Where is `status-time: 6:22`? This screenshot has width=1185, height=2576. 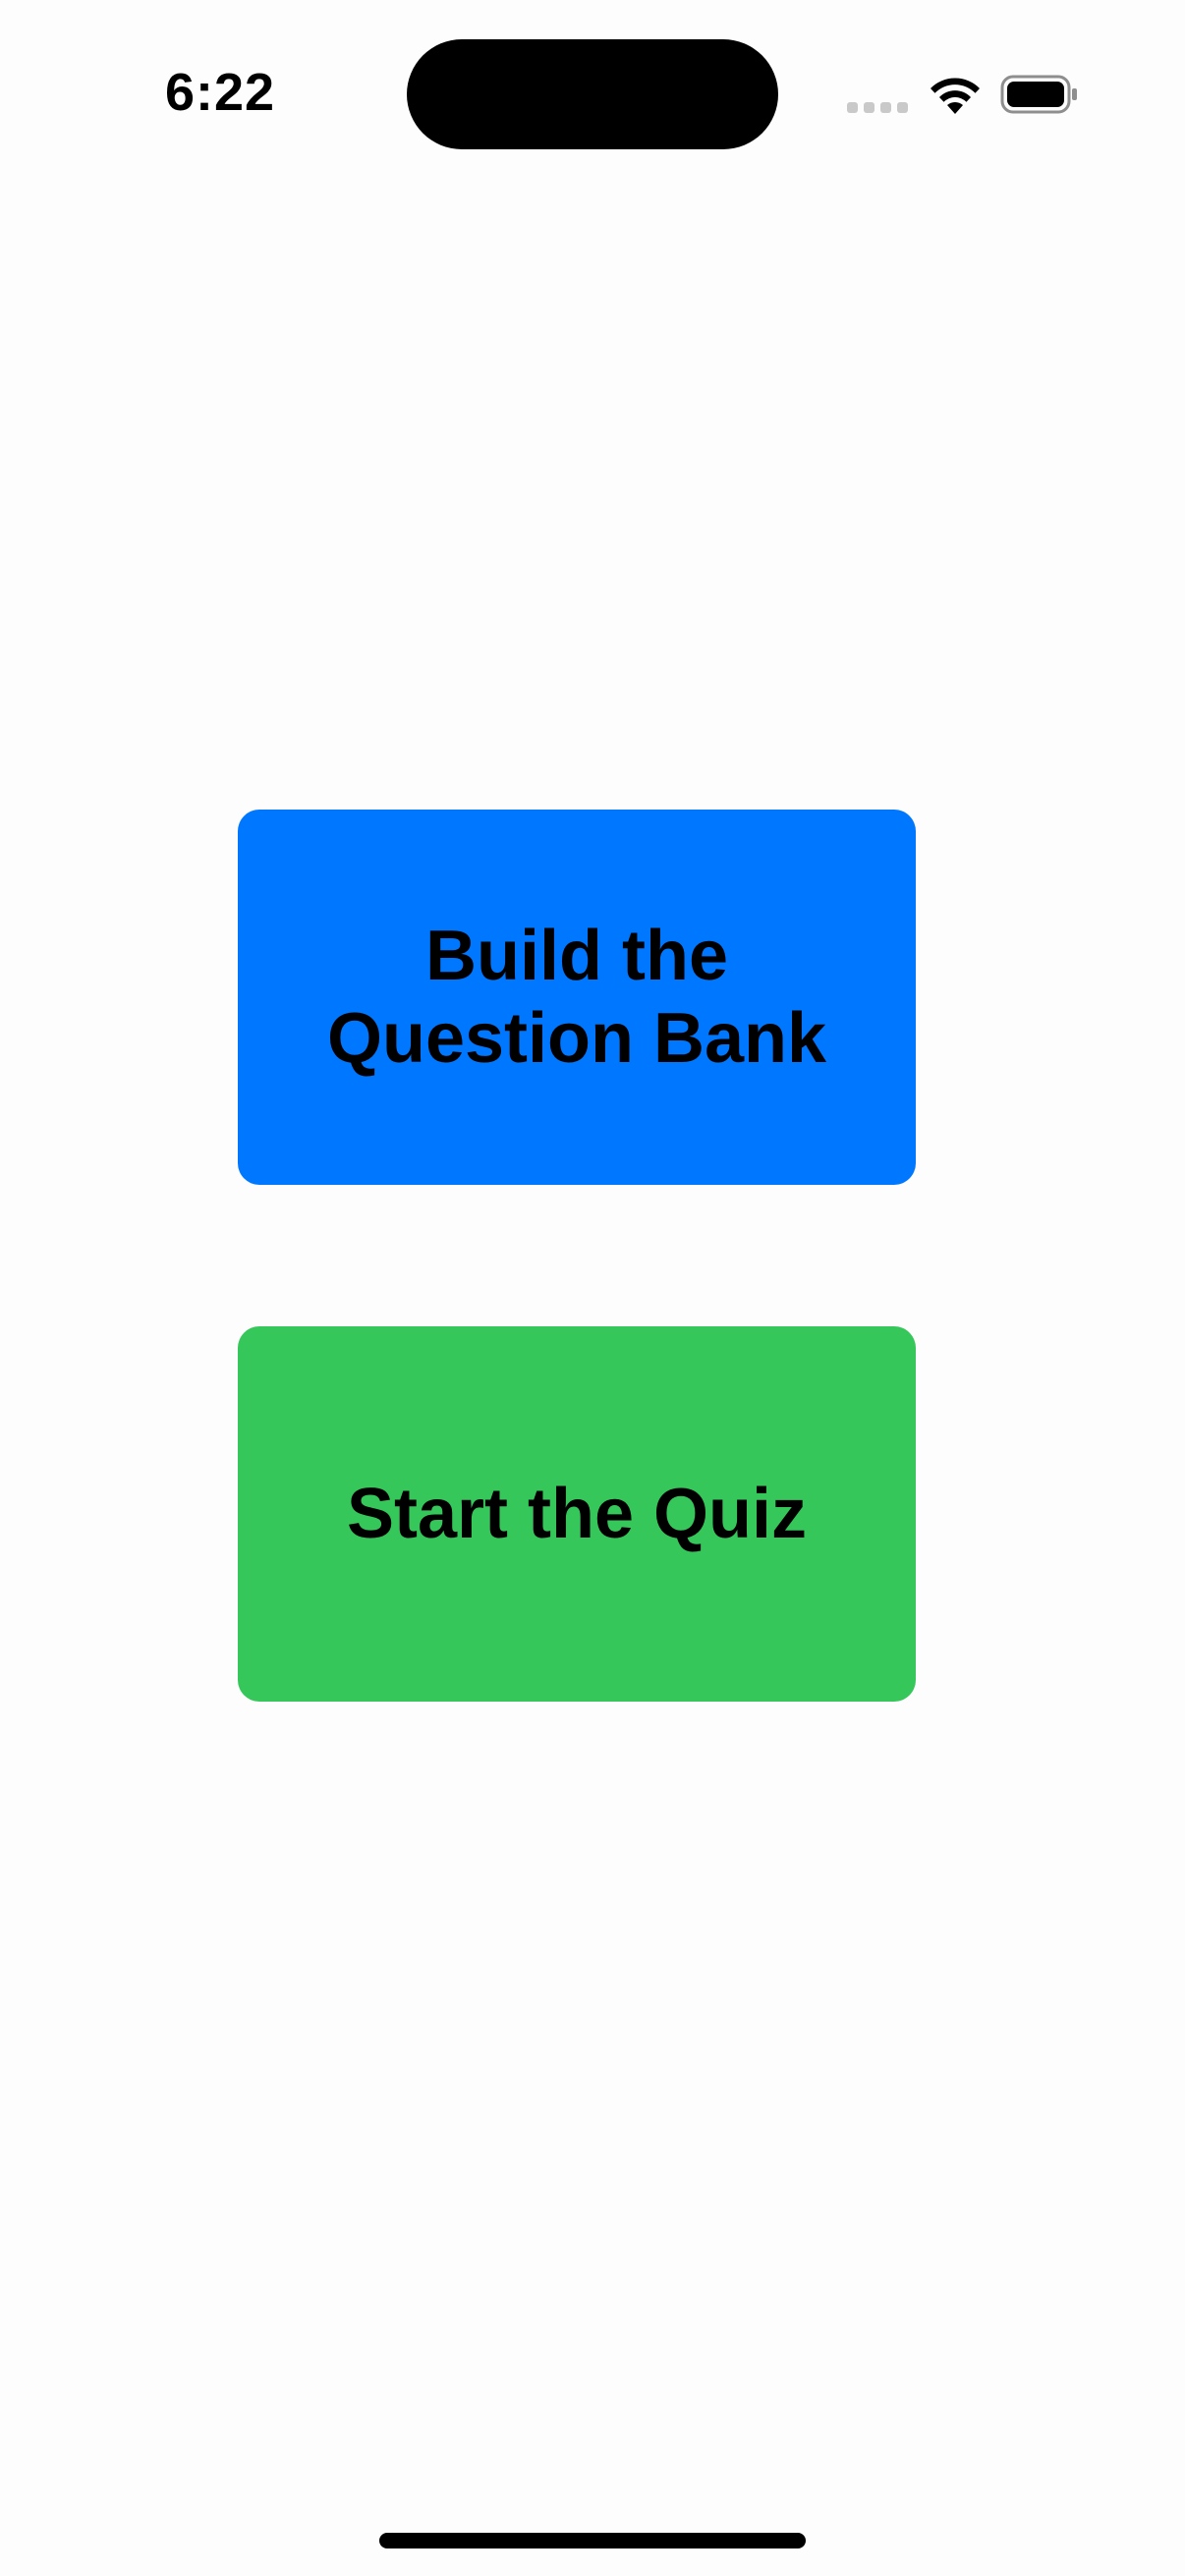
status-time: 6:22 is located at coordinates (221, 92).